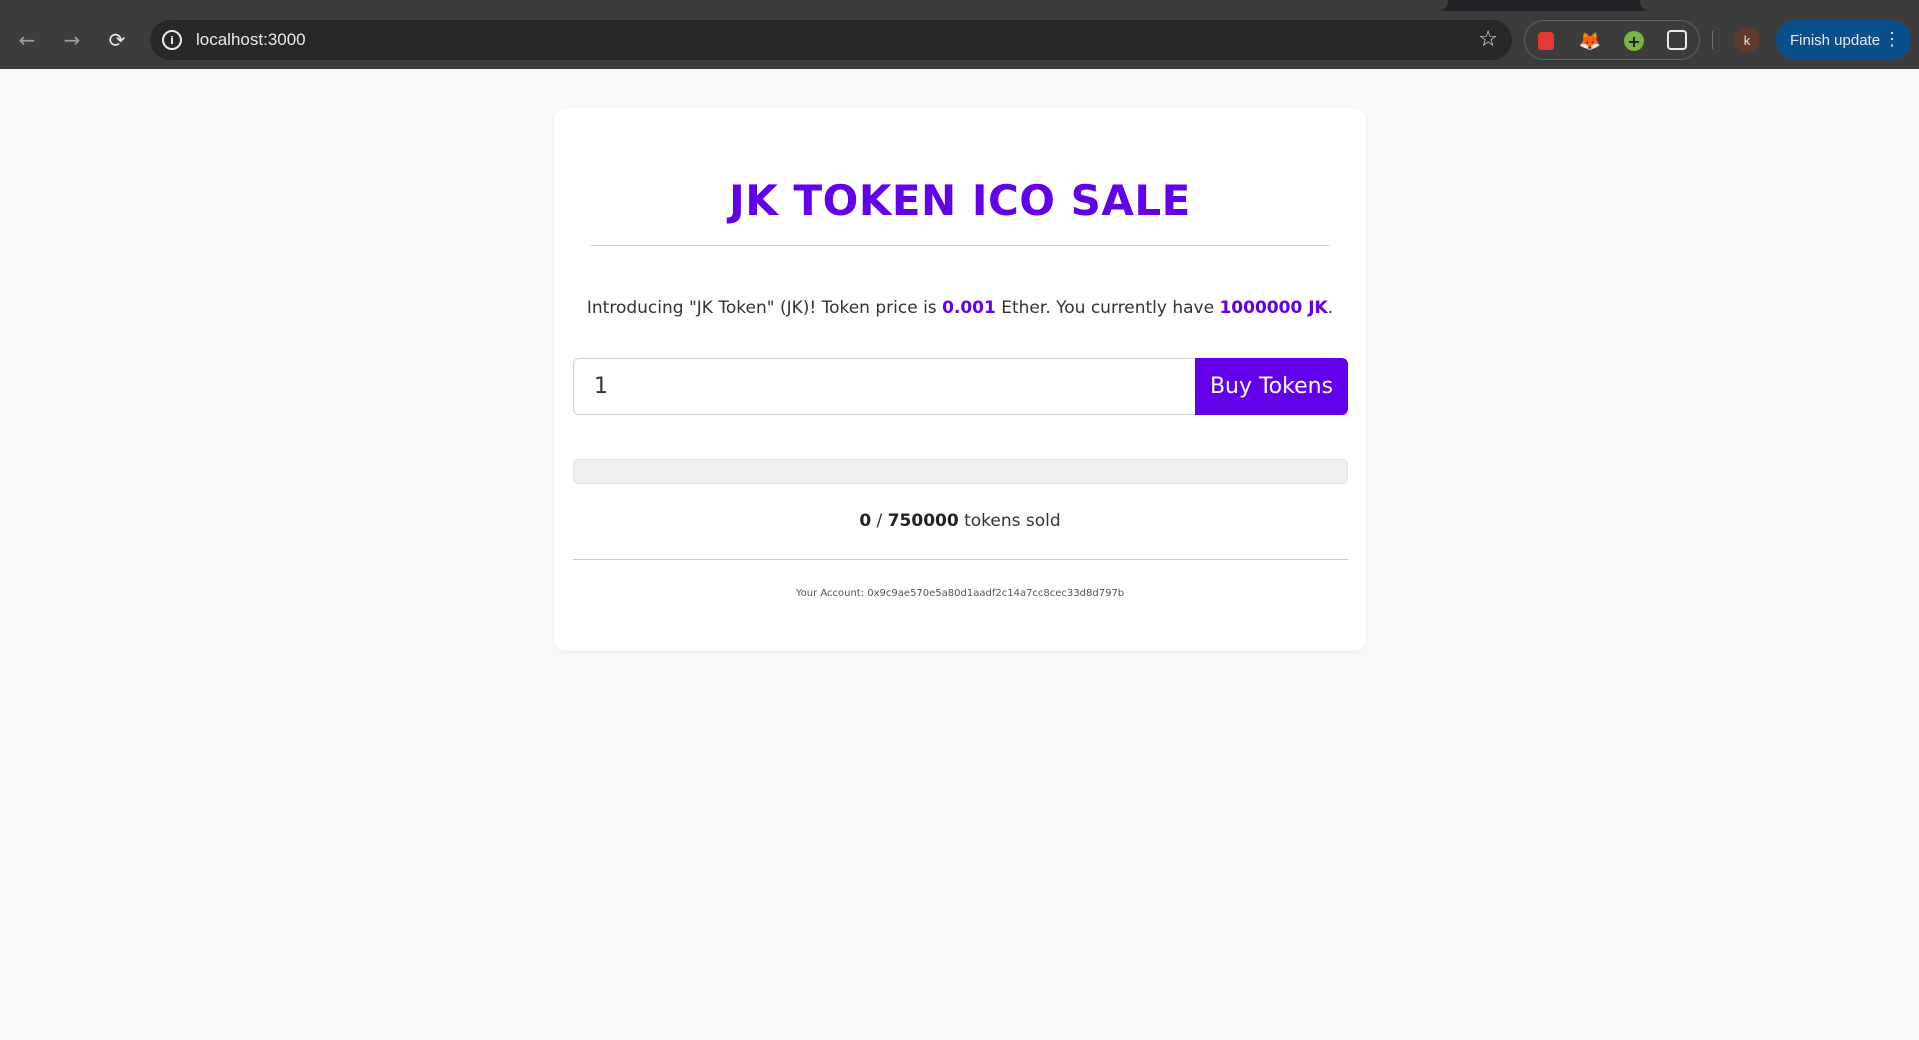 The image size is (1919, 1040). What do you see at coordinates (251, 40) in the screenshot?
I see `url-text: localhost:3000` at bounding box center [251, 40].